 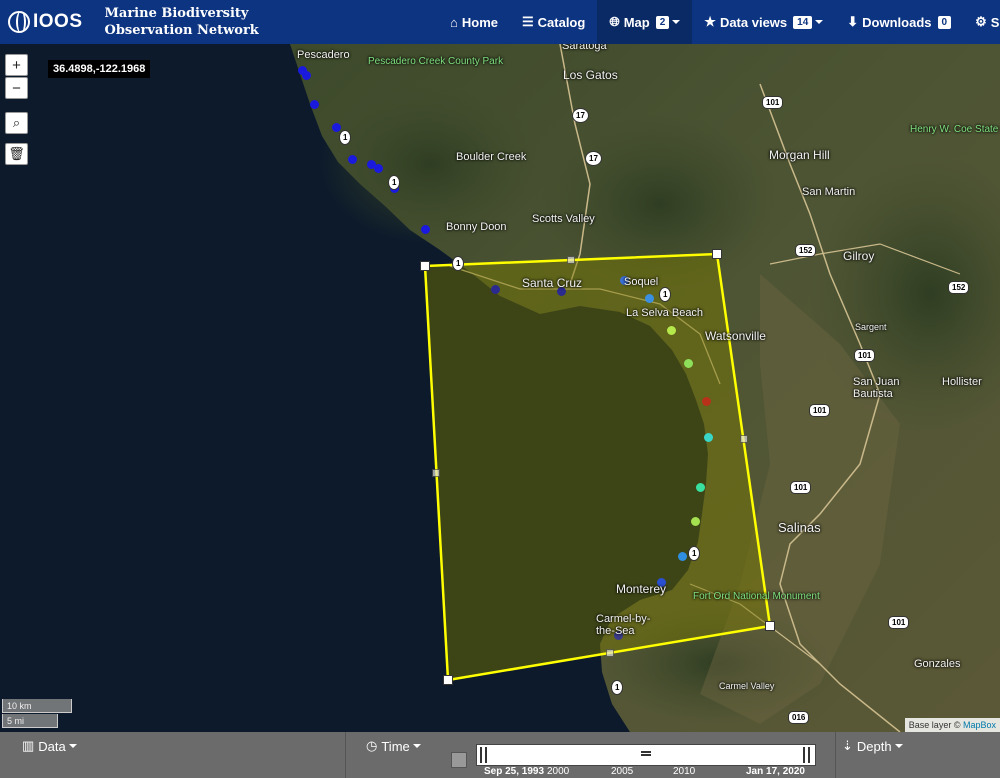 What do you see at coordinates (622, 771) in the screenshot?
I see `time-tick-label: 2005` at bounding box center [622, 771].